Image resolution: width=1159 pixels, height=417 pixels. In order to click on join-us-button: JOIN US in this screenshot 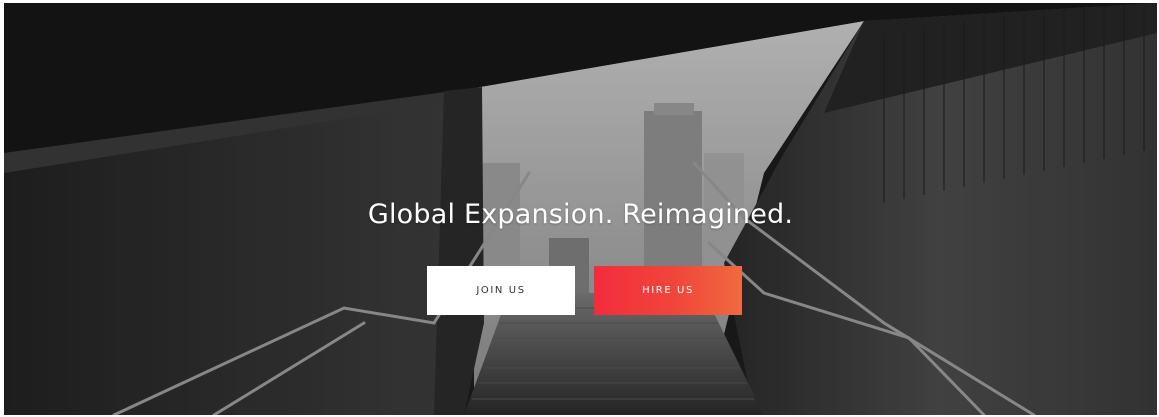, I will do `click(501, 290)`.